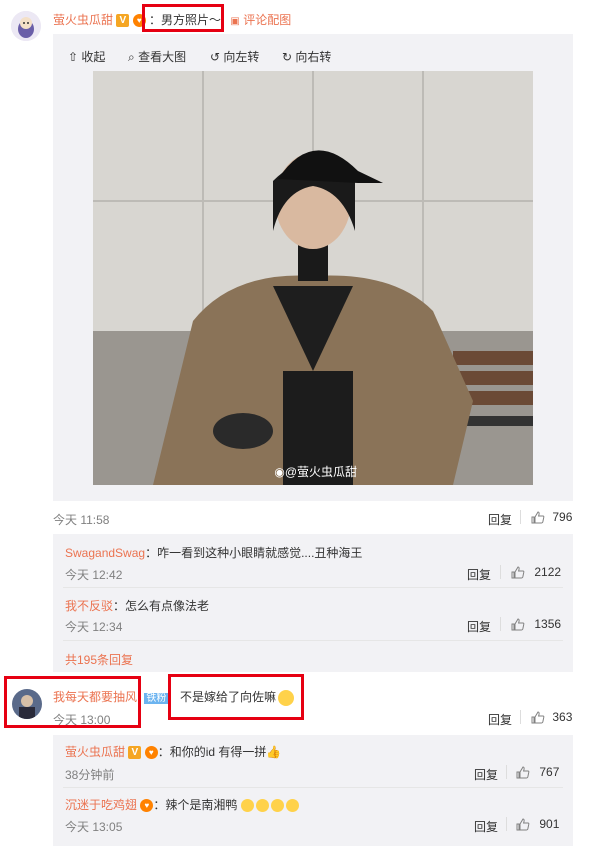 This screenshot has height=846, width=589. What do you see at coordinates (94, 575) in the screenshot?
I see `reply-time: 今天 12:42` at bounding box center [94, 575].